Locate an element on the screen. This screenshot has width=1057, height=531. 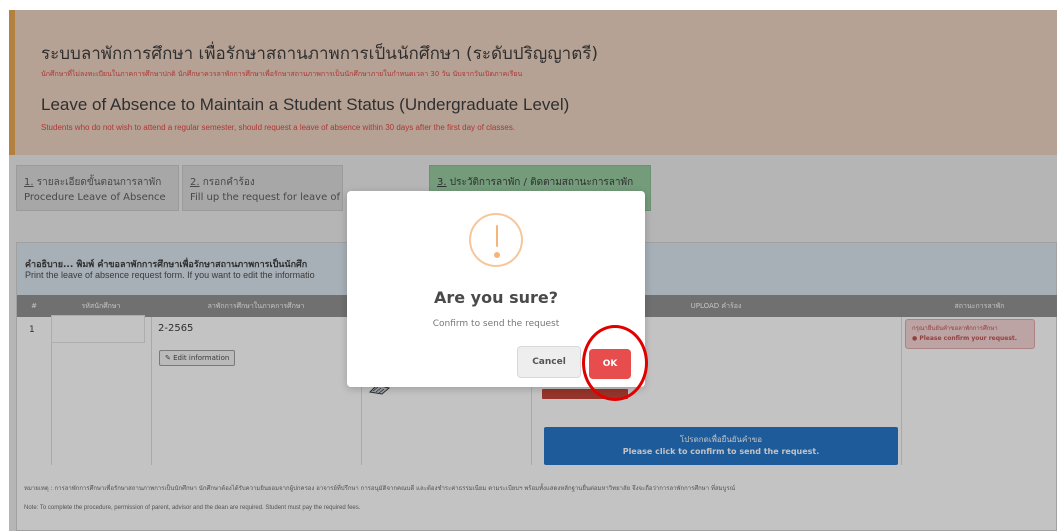
dialog-title: Are you sure? is located at coordinates (495, 297).